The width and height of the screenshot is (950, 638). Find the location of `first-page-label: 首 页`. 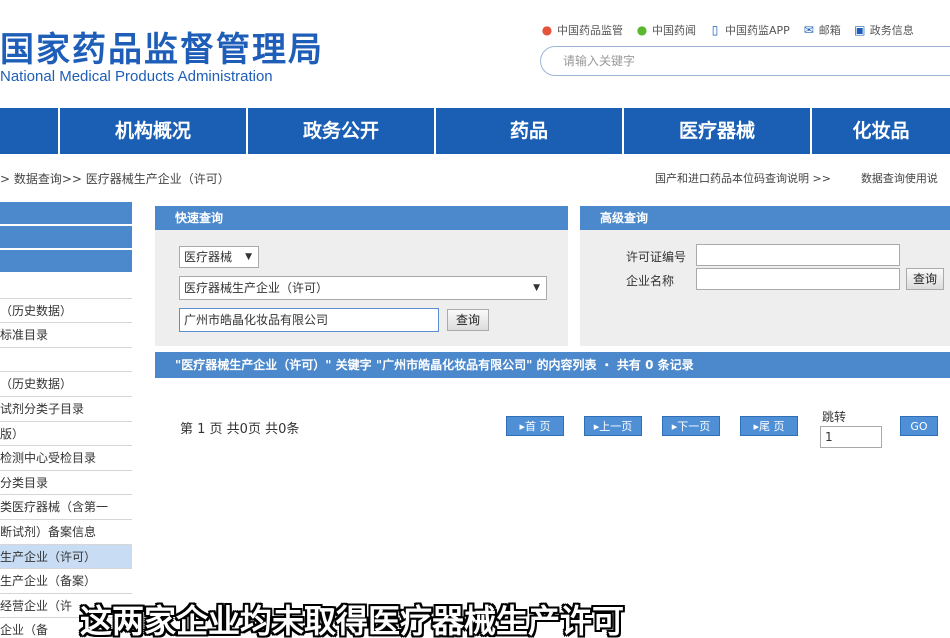

first-page-label: 首 页 is located at coordinates (538, 426).